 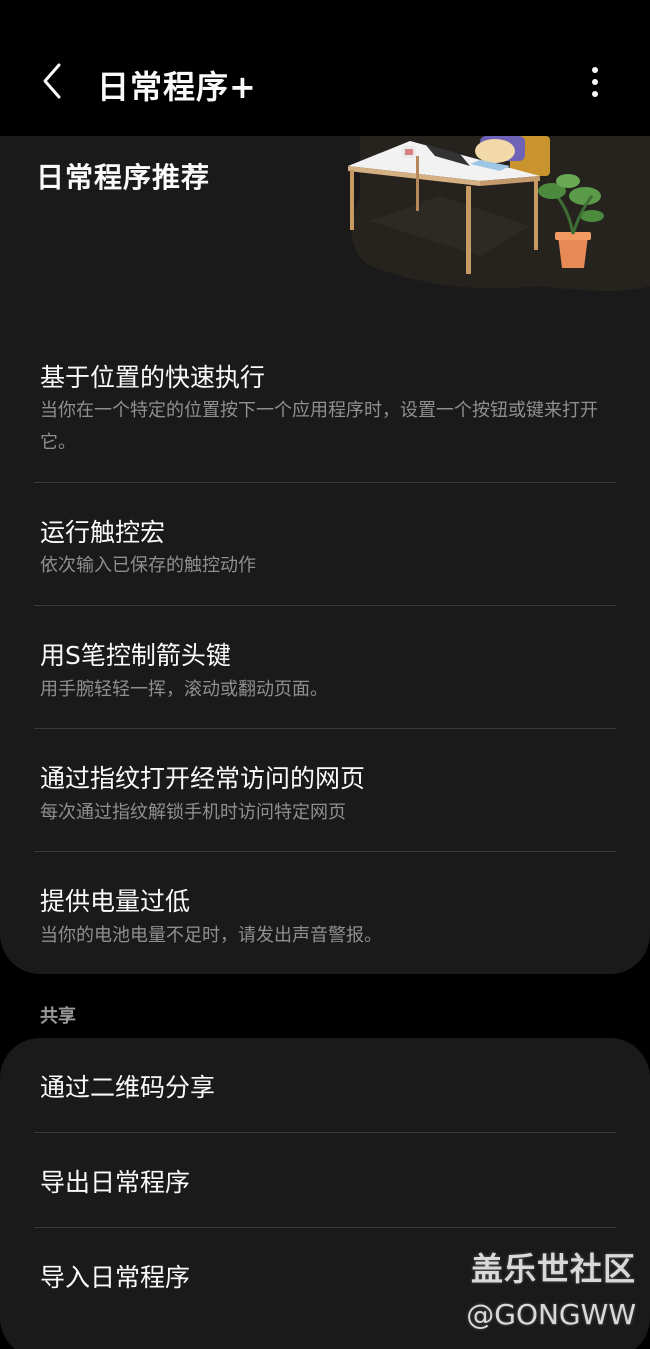 What do you see at coordinates (203, 778) in the screenshot?
I see `recommendation-title: 通过指纹打开经常访问的网页` at bounding box center [203, 778].